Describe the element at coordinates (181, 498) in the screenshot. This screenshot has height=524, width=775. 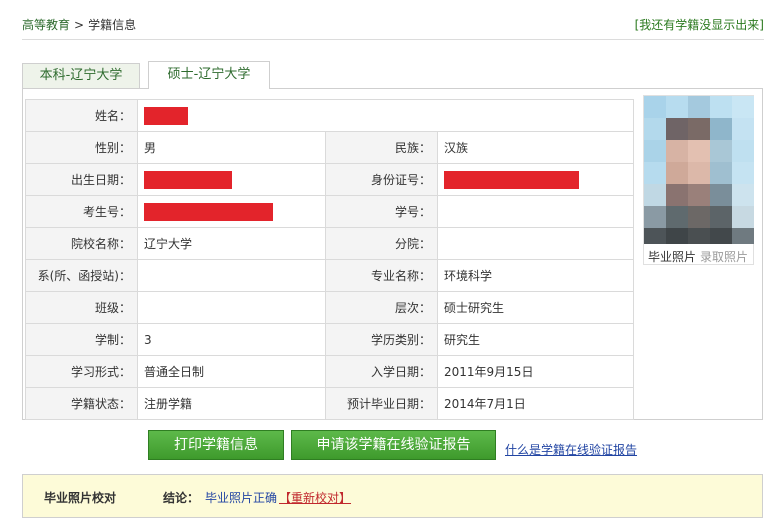
I see `conclusion-label: 结论：` at that location.